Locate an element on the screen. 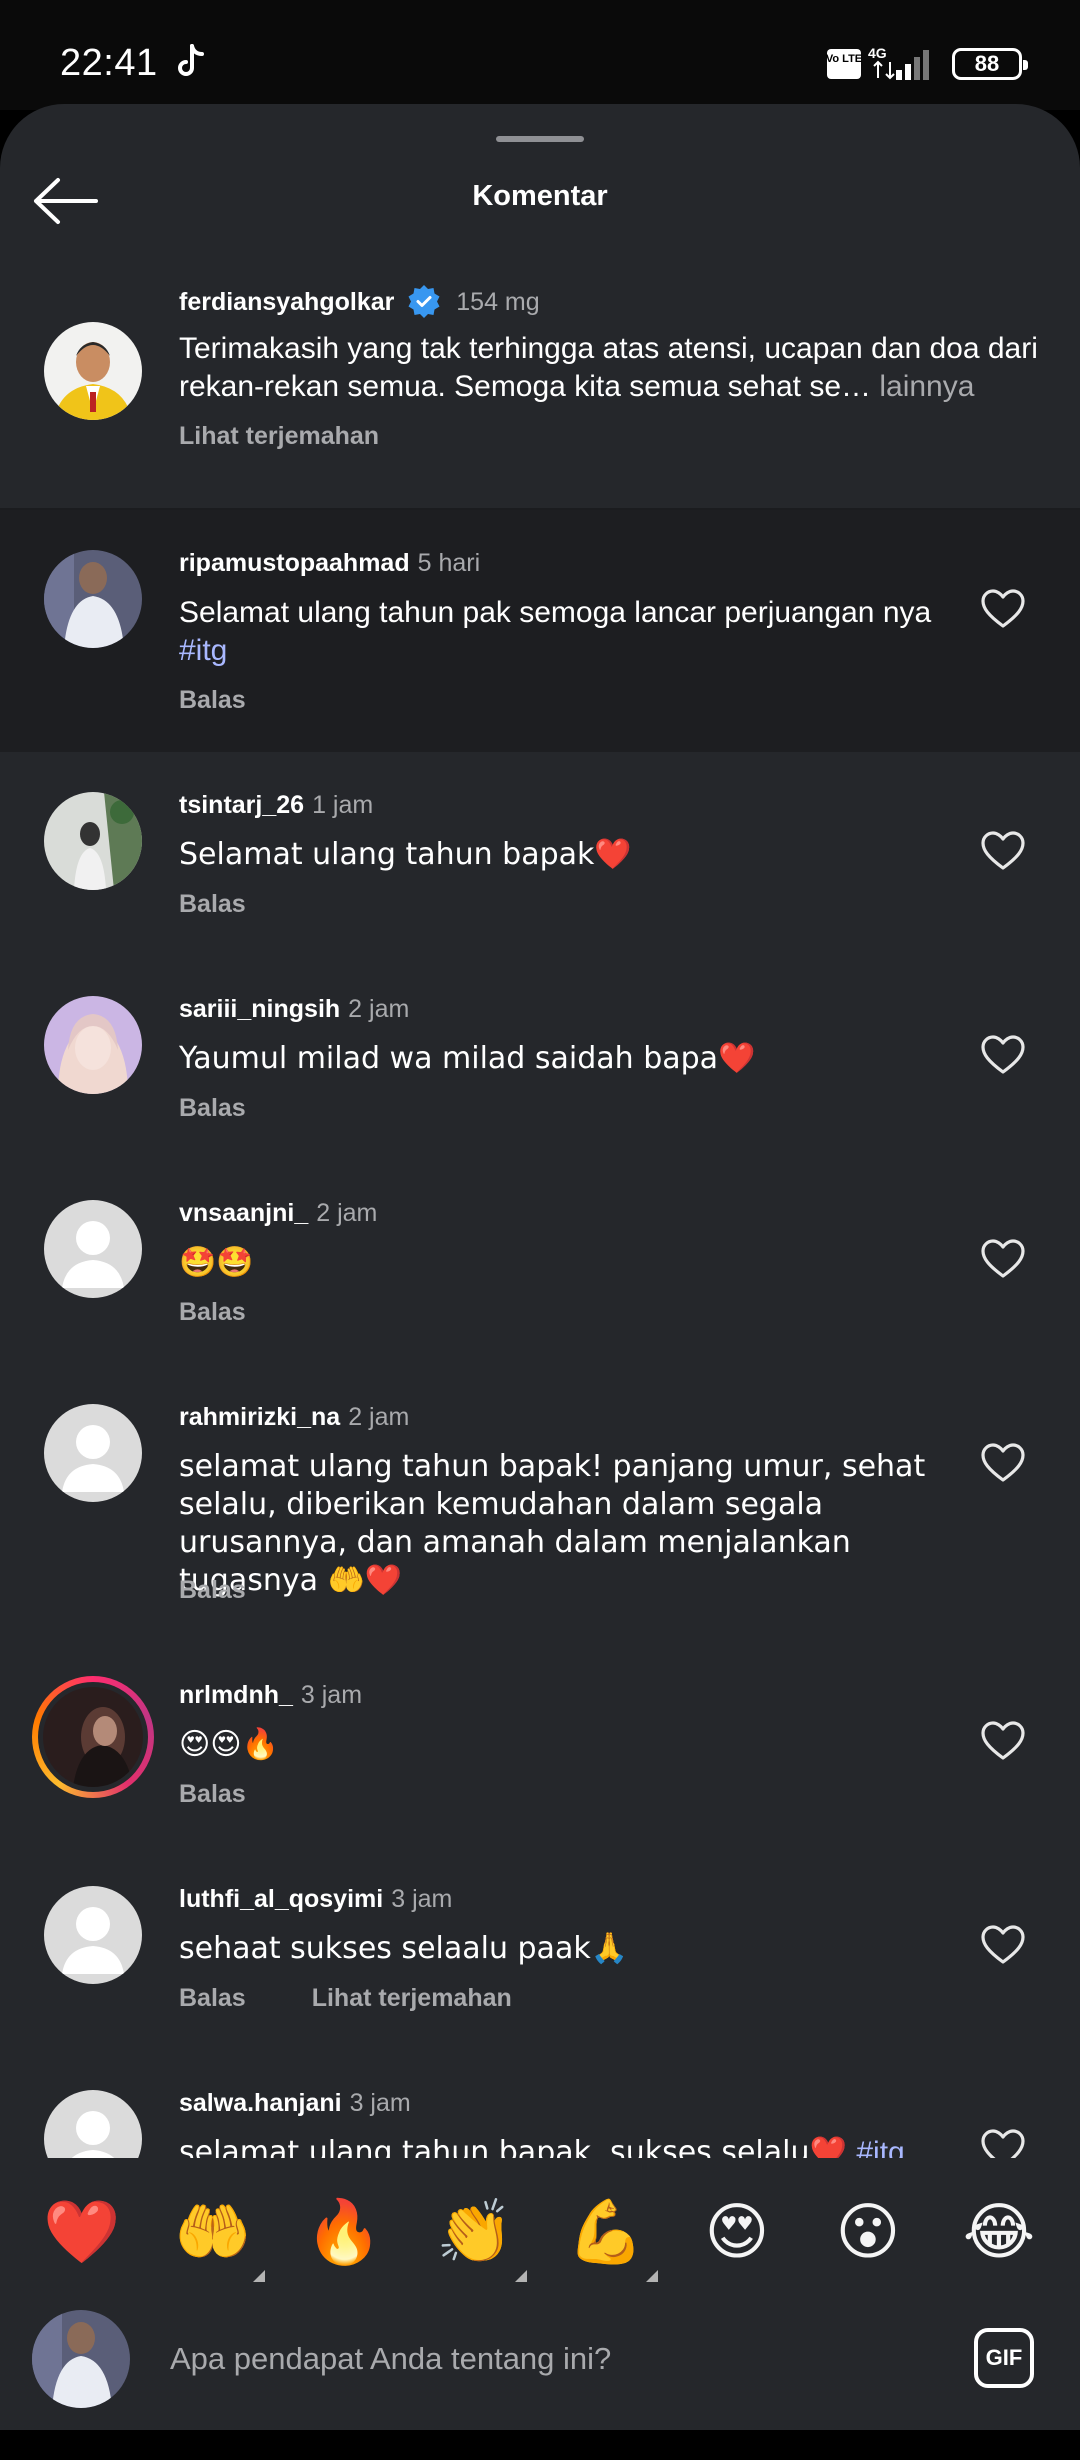  comment-header: nrlmdnh_ 3 jam is located at coordinates (270, 1695).